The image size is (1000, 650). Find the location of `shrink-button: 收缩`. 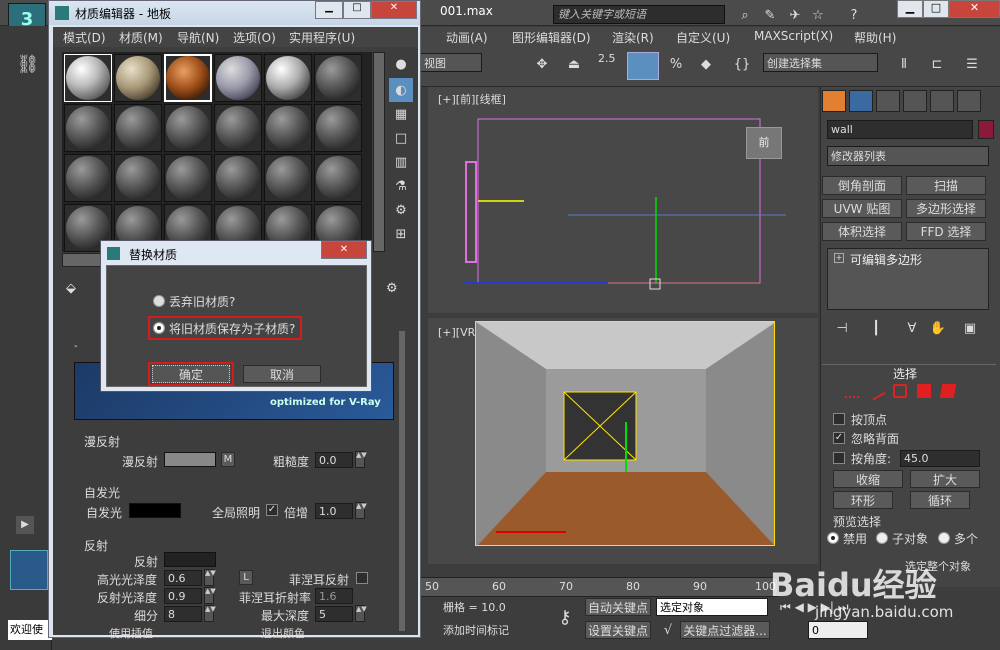

shrink-button: 收缩 is located at coordinates (868, 479).